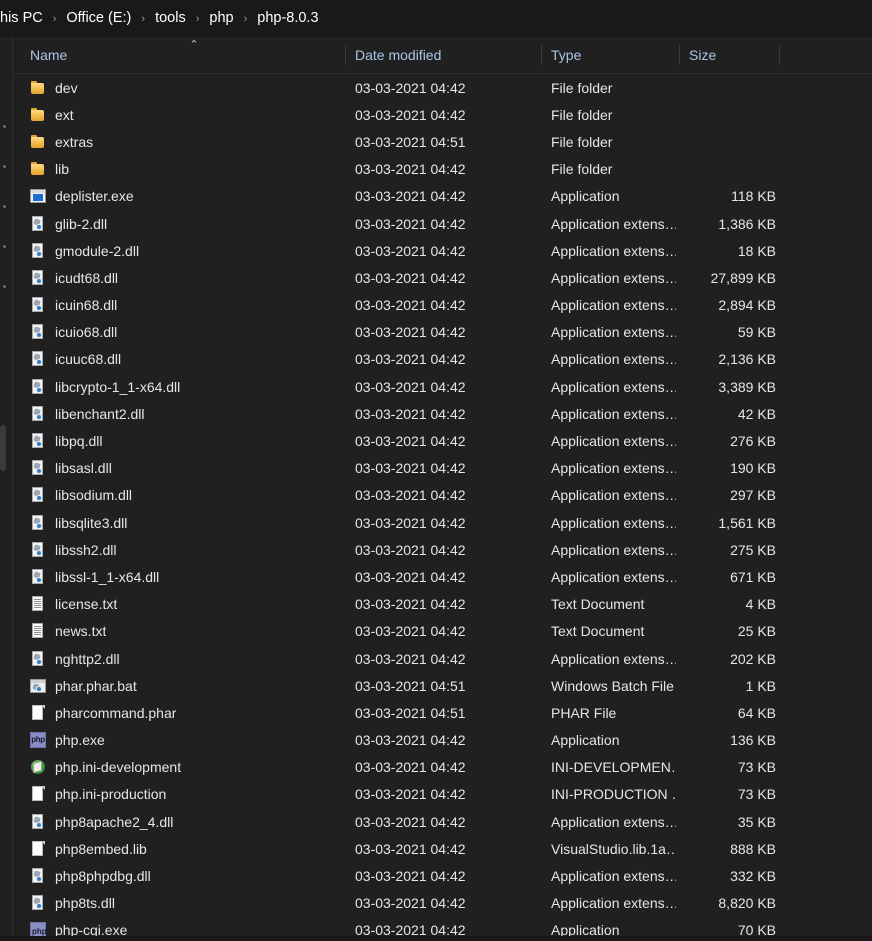 This screenshot has height=941, width=872. What do you see at coordinates (185, 305) in the screenshot?
I see `file-name-cell: icuin68.dll` at bounding box center [185, 305].